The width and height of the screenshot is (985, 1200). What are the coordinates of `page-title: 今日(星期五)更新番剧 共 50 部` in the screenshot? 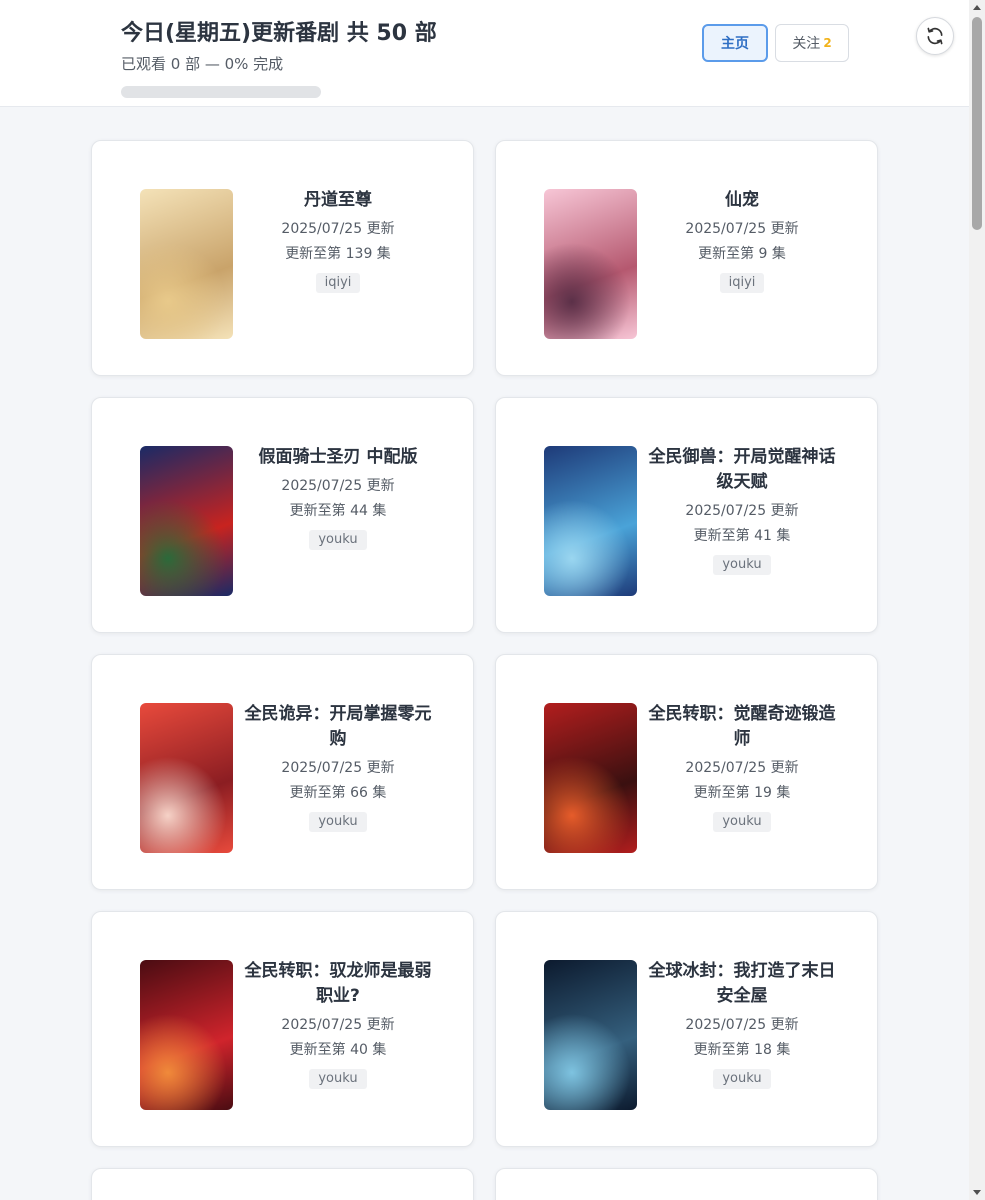 It's located at (279, 33).